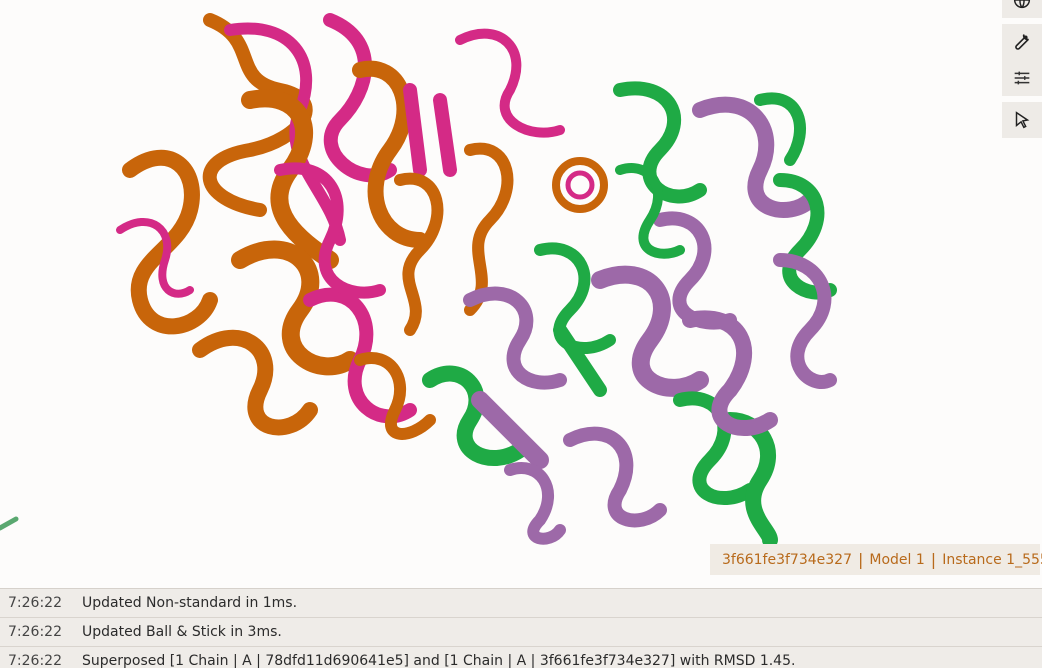  What do you see at coordinates (1022, 4) in the screenshot?
I see `globe-icon` at bounding box center [1022, 4].